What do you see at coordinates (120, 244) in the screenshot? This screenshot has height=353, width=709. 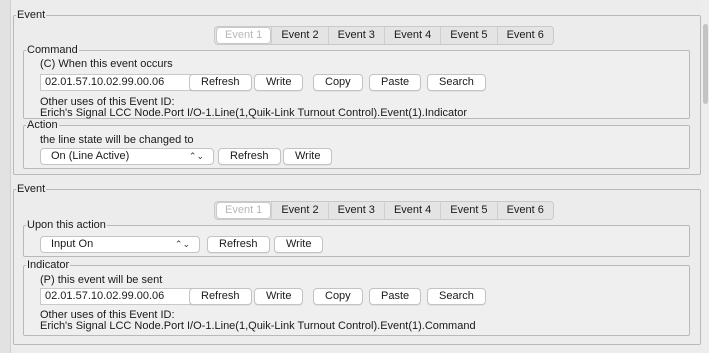 I see `upon-action-select: Input On ⌃⌄` at bounding box center [120, 244].